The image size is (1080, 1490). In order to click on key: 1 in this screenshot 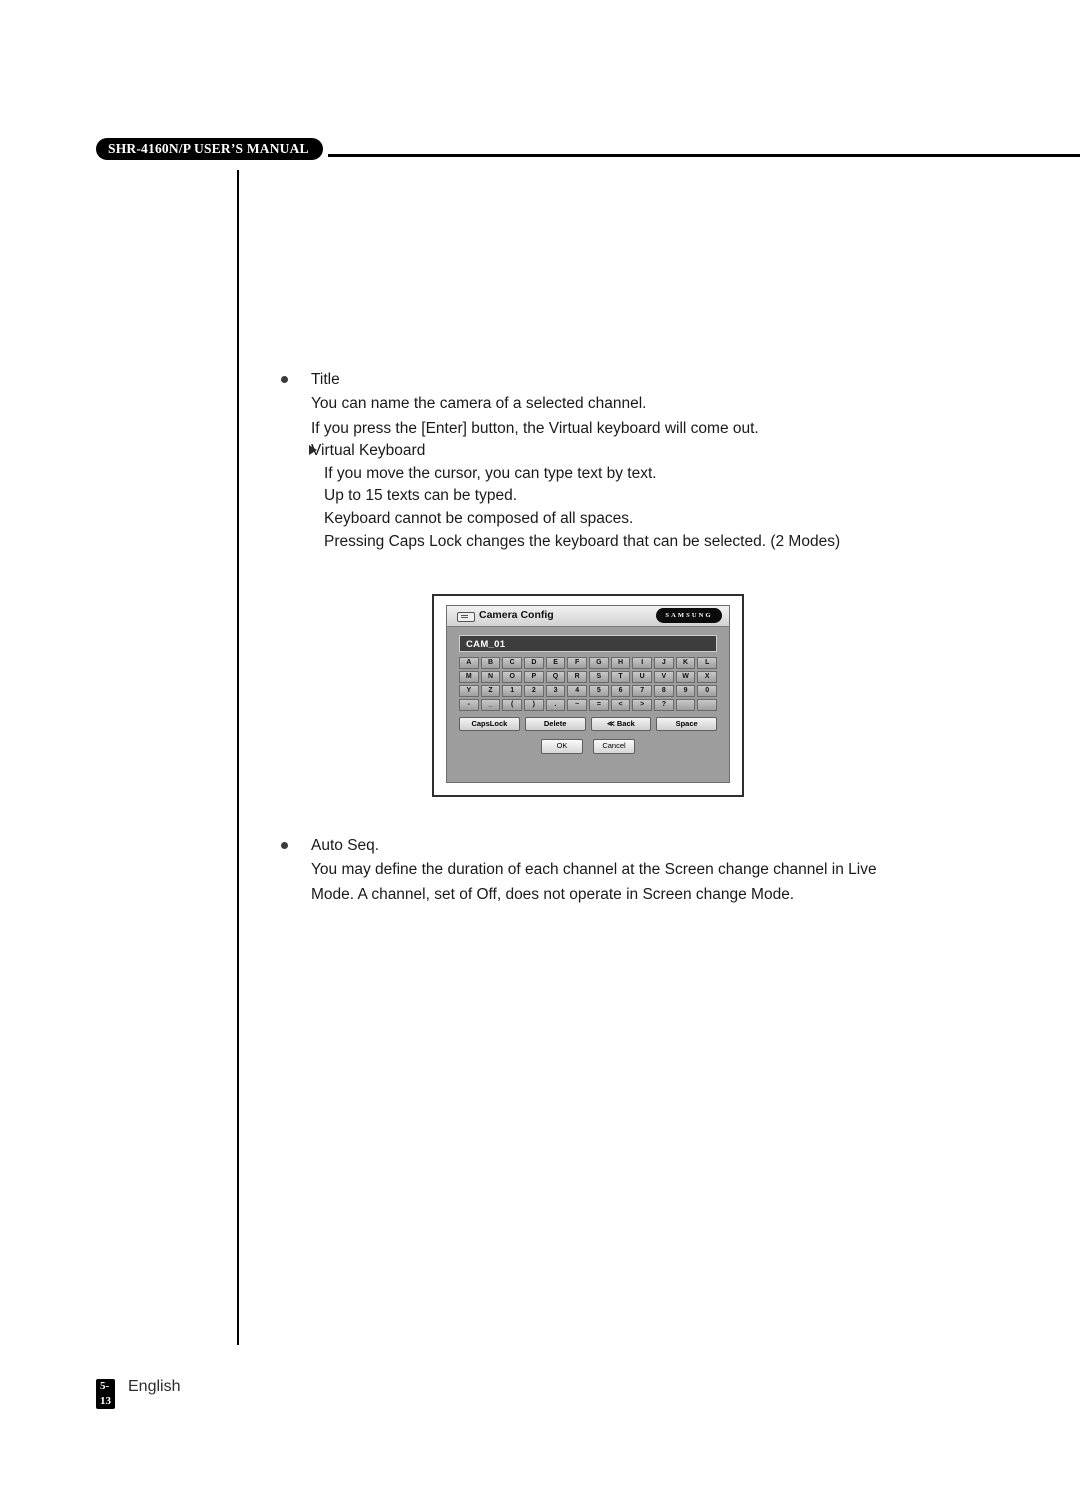, I will do `click(512, 691)`.